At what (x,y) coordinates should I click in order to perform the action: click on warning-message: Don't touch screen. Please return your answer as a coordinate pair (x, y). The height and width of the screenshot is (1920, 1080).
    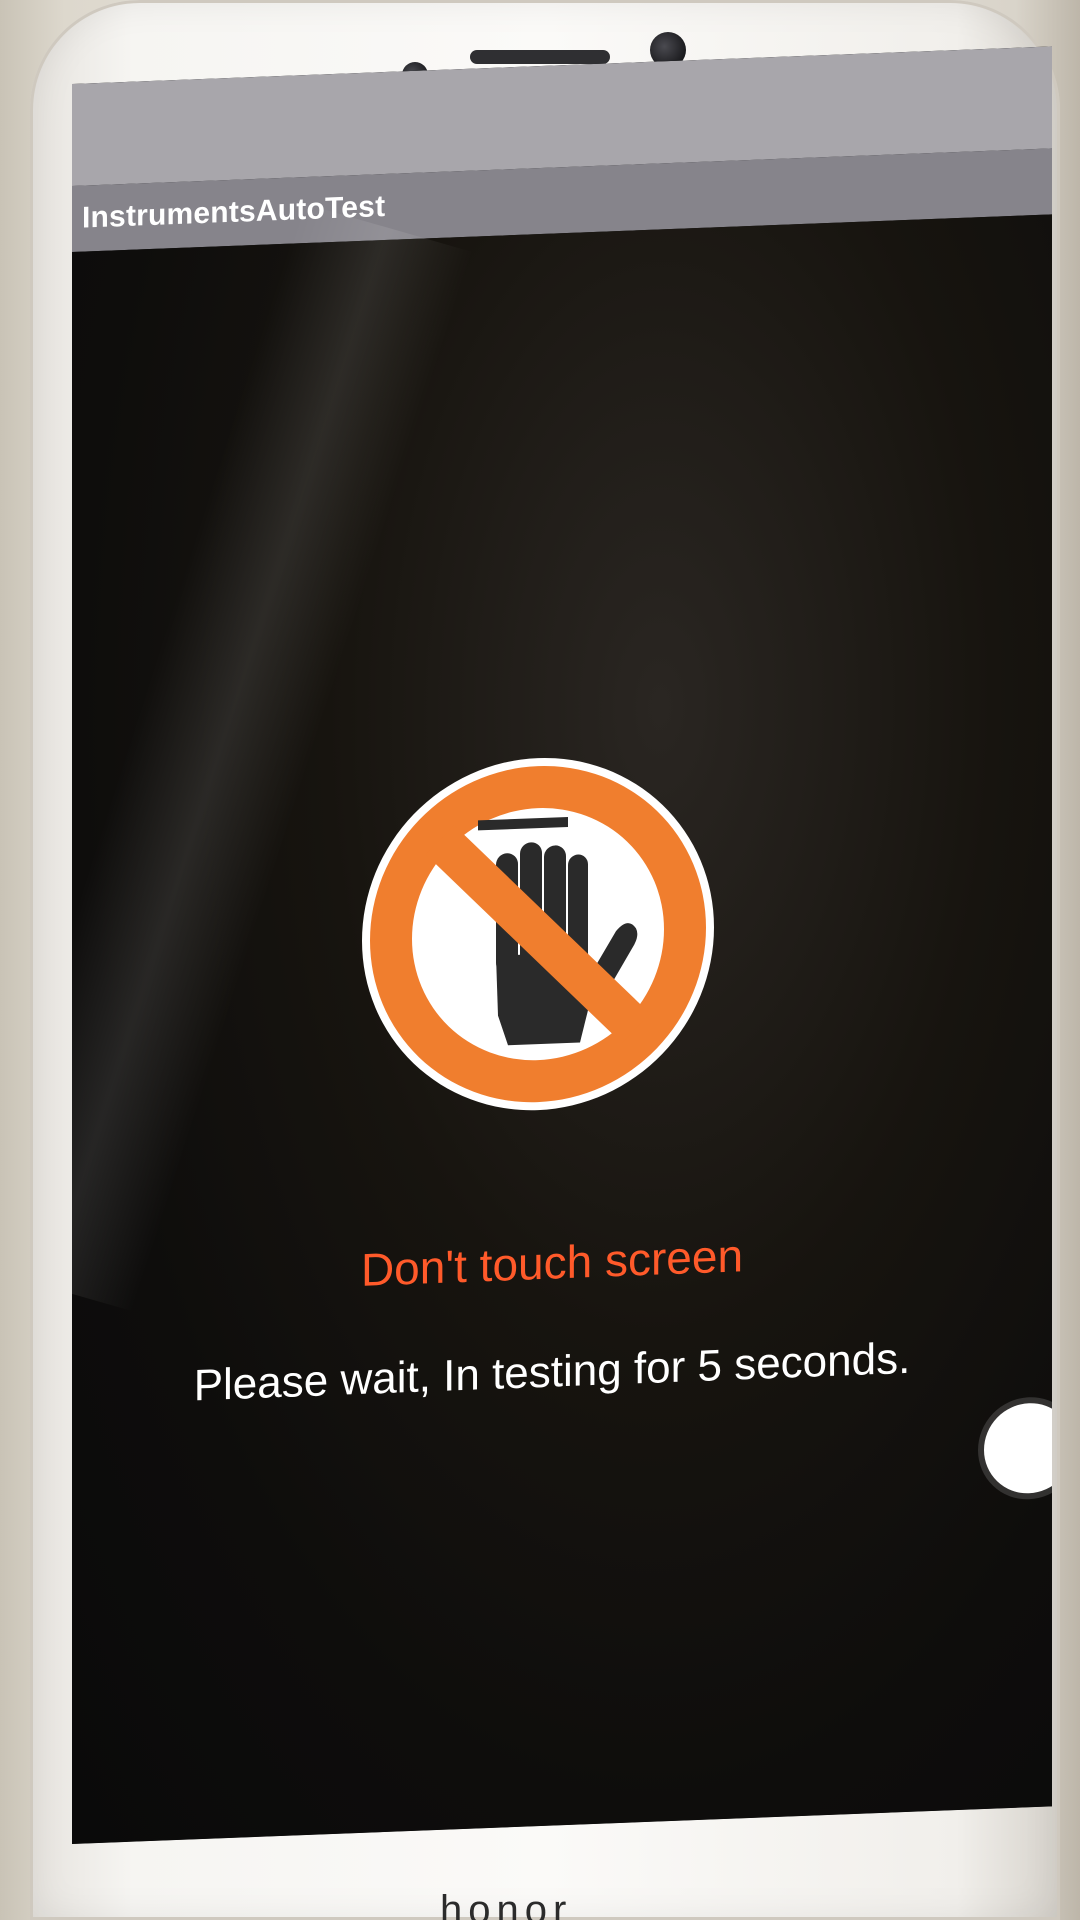
    Looking at the image, I should click on (552, 1262).